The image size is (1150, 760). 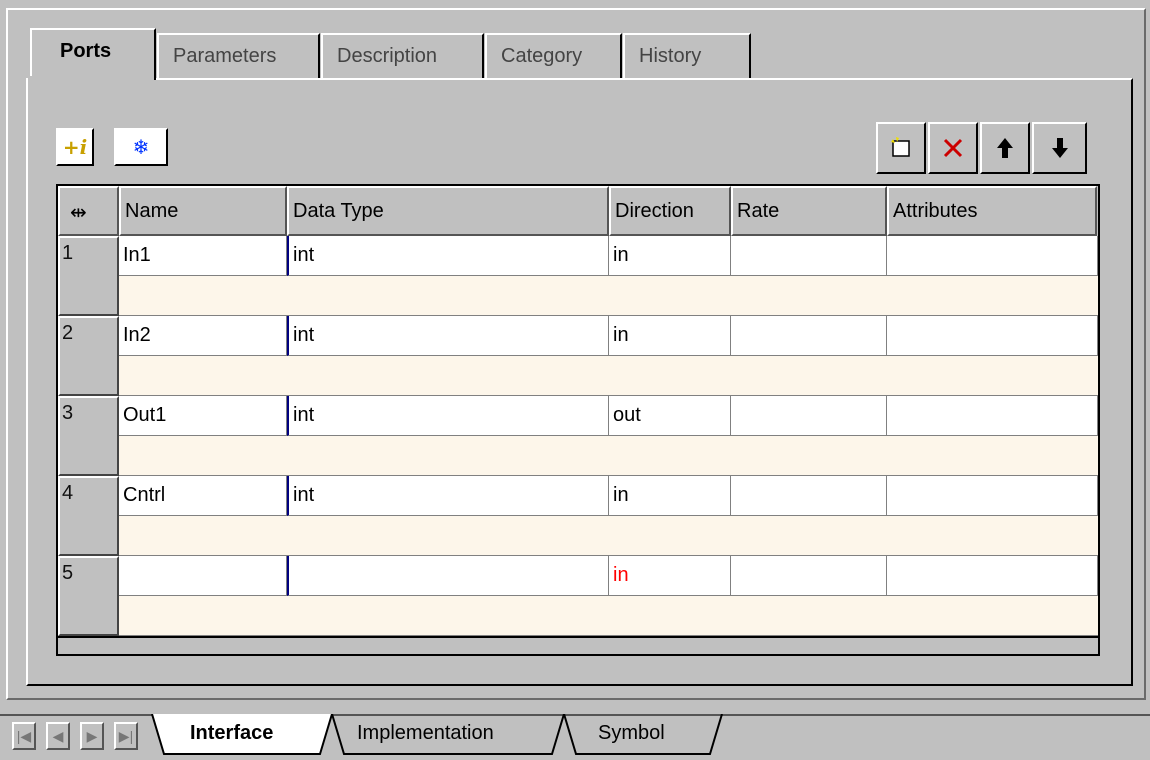 What do you see at coordinates (203, 576) in the screenshot?
I see `name-cell` at bounding box center [203, 576].